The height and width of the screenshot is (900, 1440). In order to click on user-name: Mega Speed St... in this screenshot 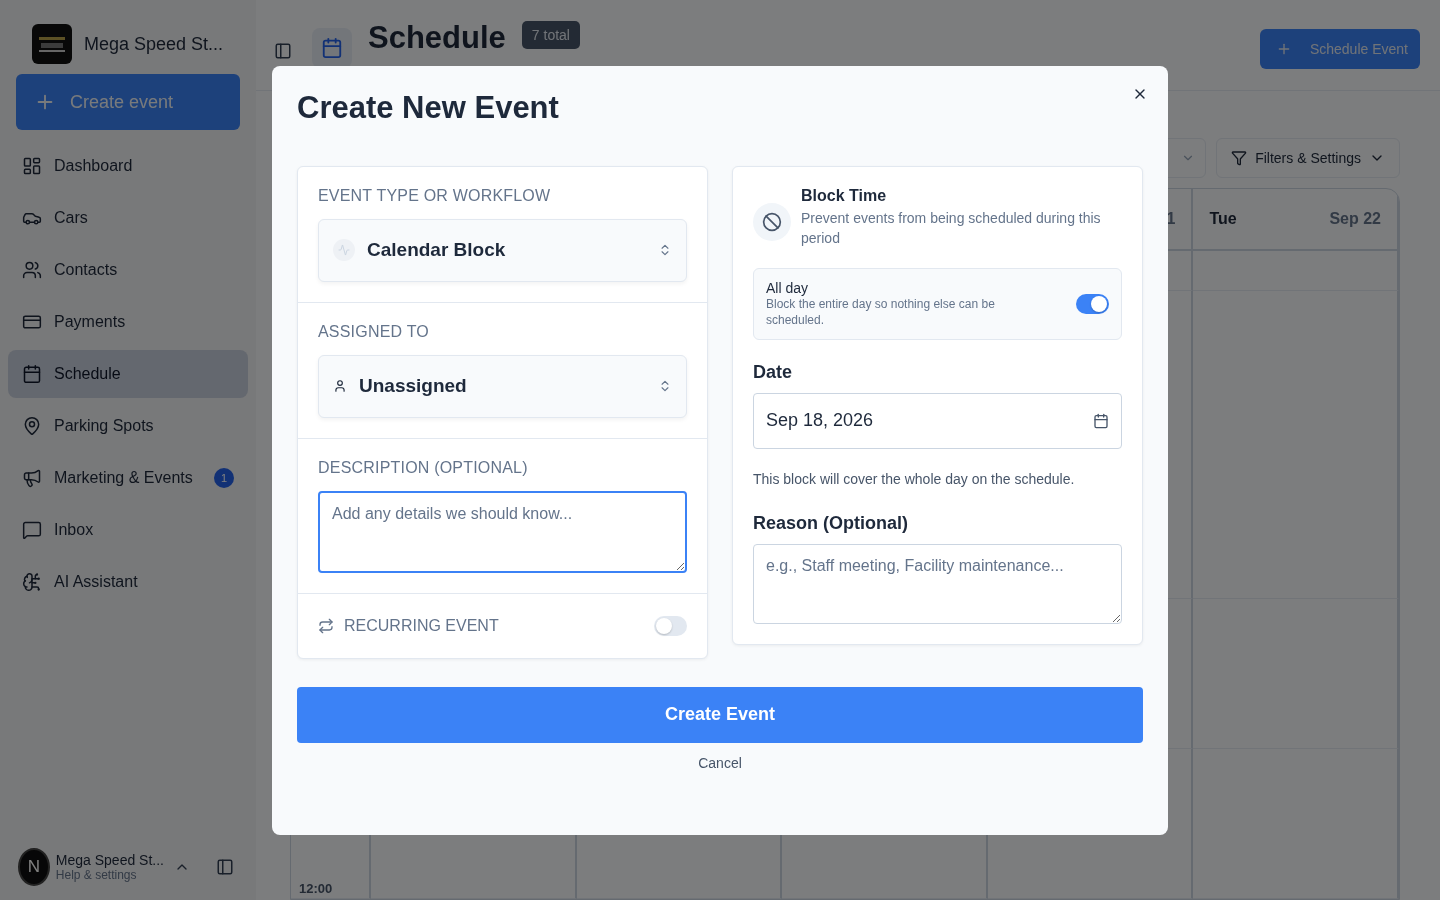, I will do `click(109, 860)`.